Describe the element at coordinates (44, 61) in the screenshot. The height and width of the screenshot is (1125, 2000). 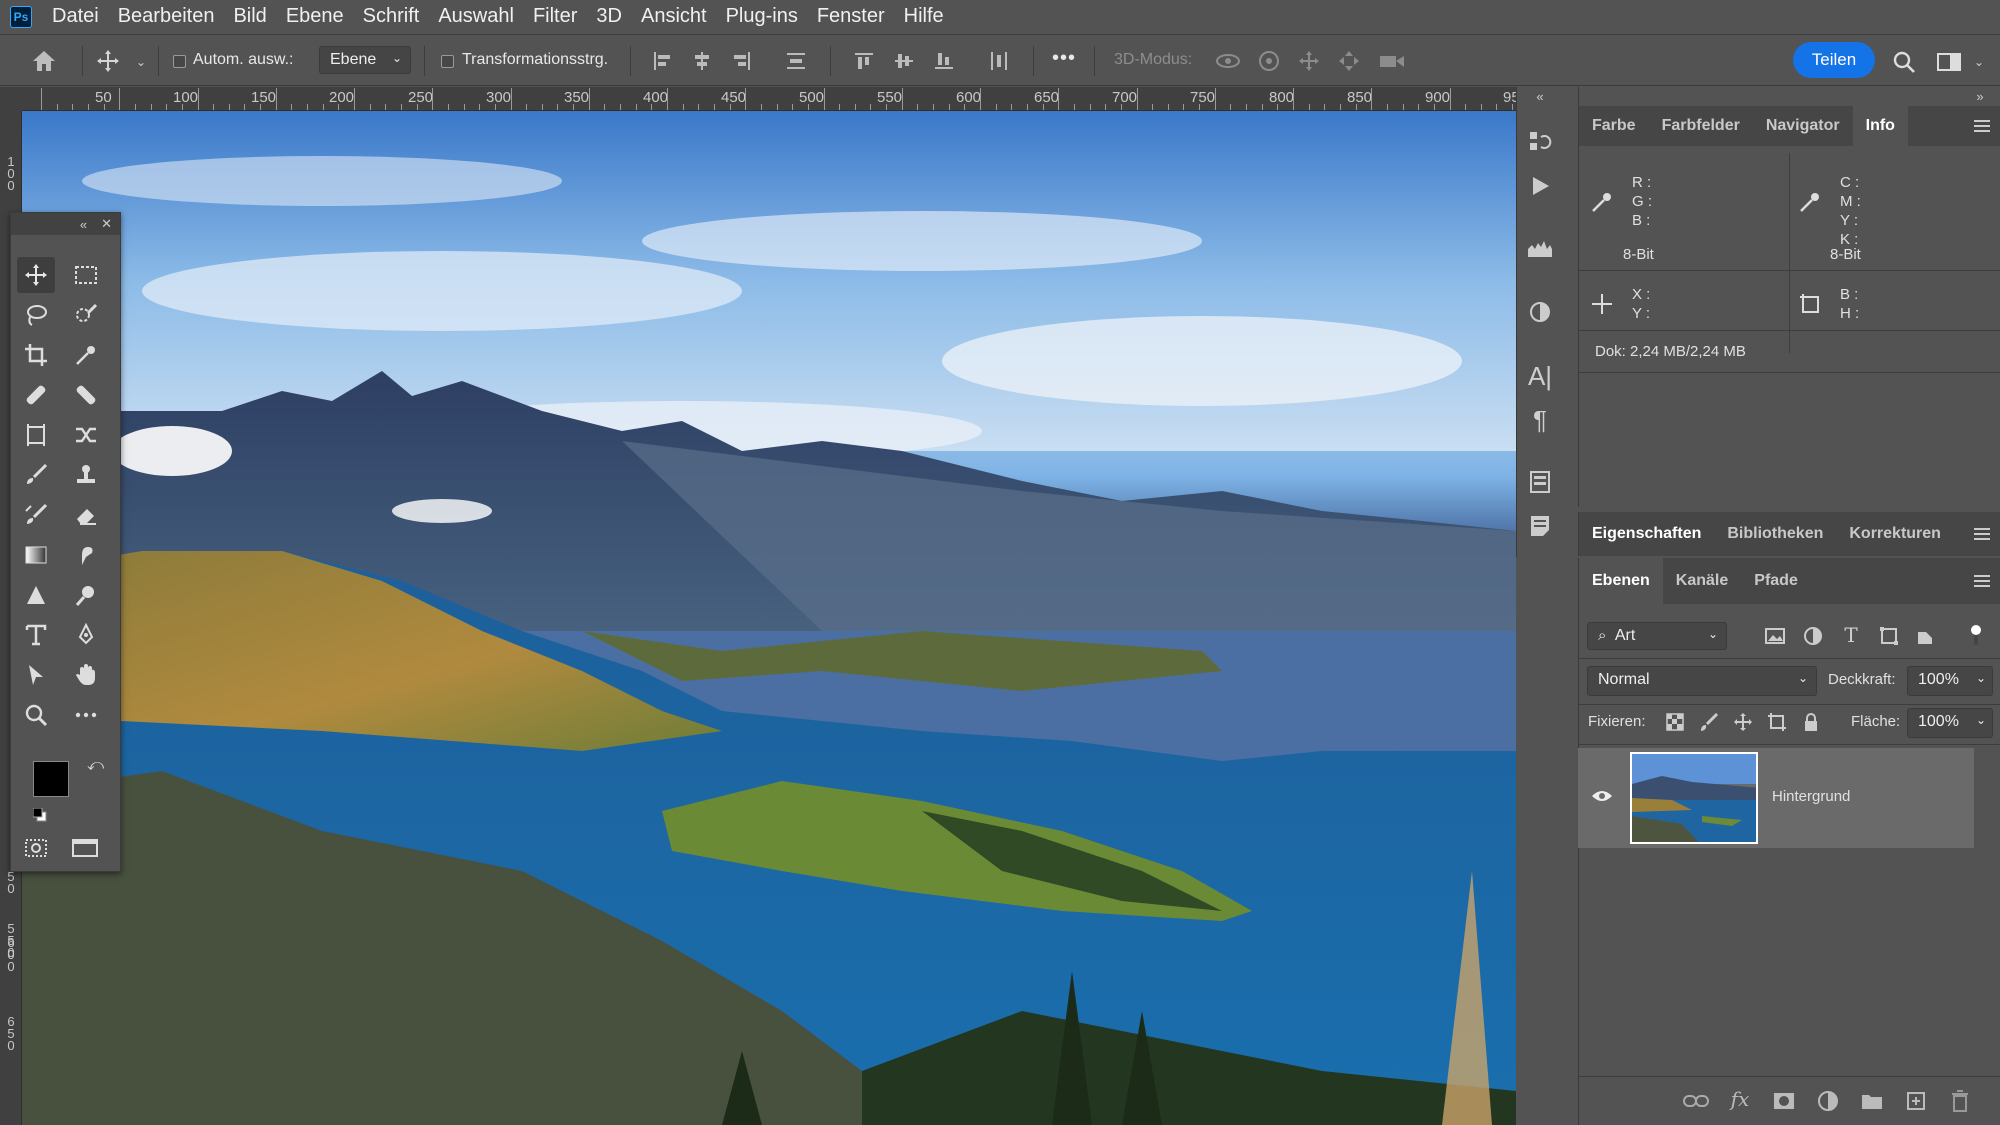
I see `home-icon` at that location.